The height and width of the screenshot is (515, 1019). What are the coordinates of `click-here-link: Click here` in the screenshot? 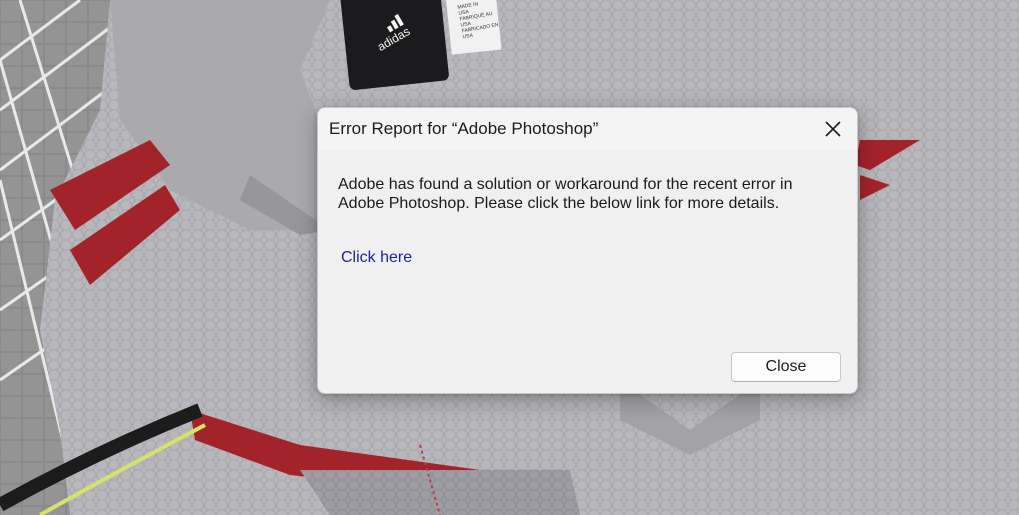 It's located at (376, 258).